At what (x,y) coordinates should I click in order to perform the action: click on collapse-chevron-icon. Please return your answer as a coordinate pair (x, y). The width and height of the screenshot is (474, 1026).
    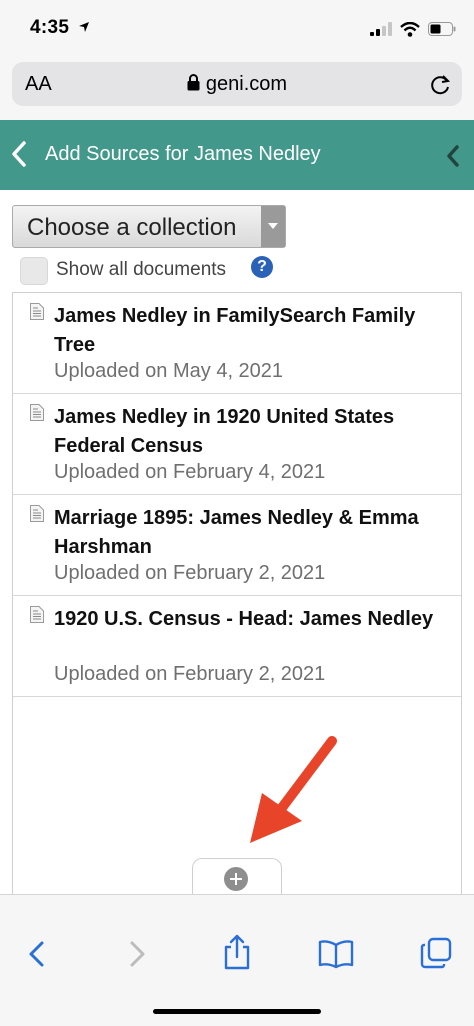
    Looking at the image, I should click on (453, 156).